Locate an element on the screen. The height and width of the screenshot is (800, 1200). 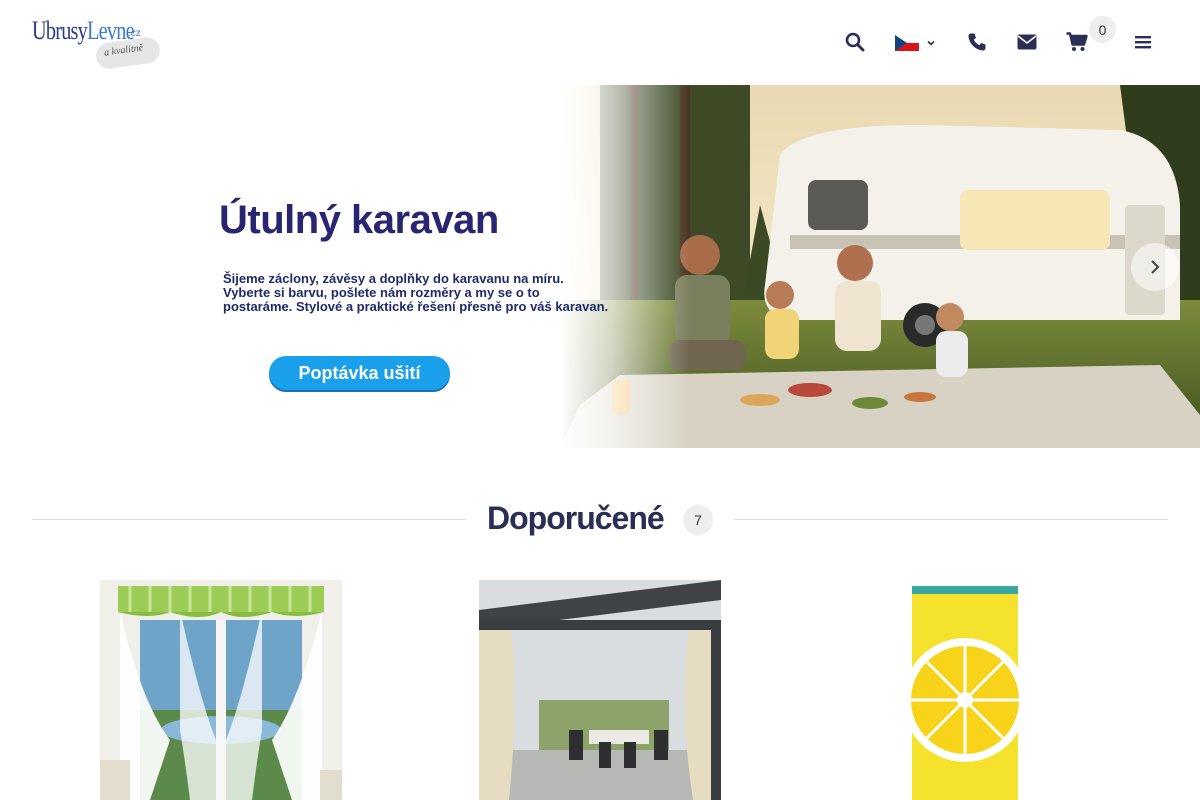
cart-count-badge: 0 is located at coordinates (1102, 29).